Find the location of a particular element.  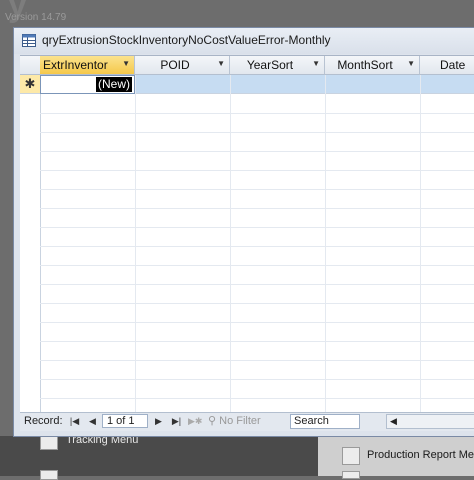

search-input: Search is located at coordinates (325, 421).